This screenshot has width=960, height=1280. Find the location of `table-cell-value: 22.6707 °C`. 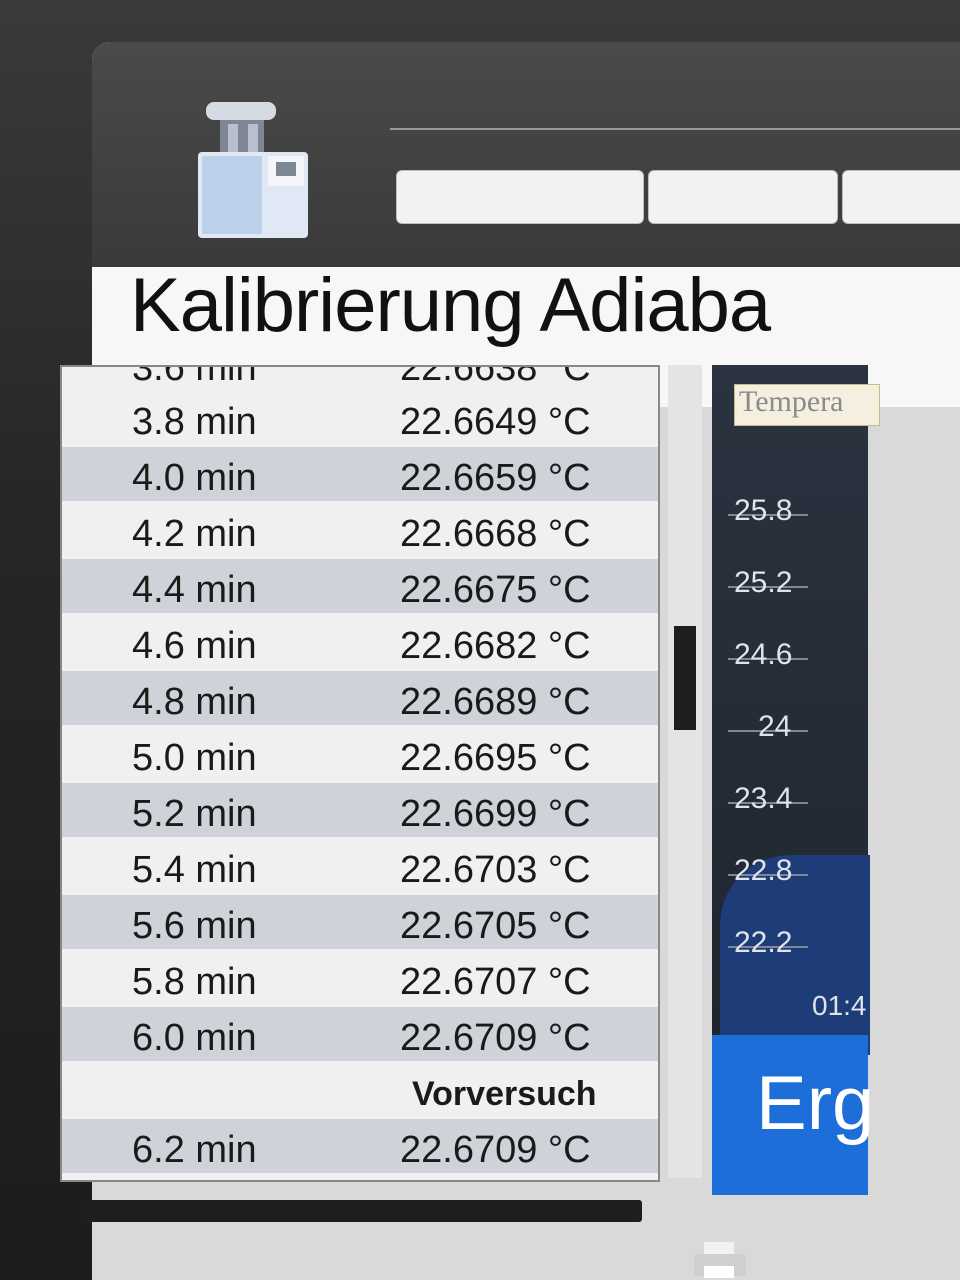

table-cell-value: 22.6707 °C is located at coordinates (495, 982).